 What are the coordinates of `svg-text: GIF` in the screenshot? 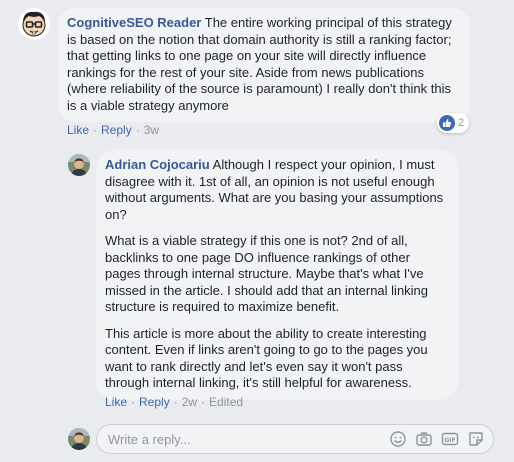 It's located at (449, 440).